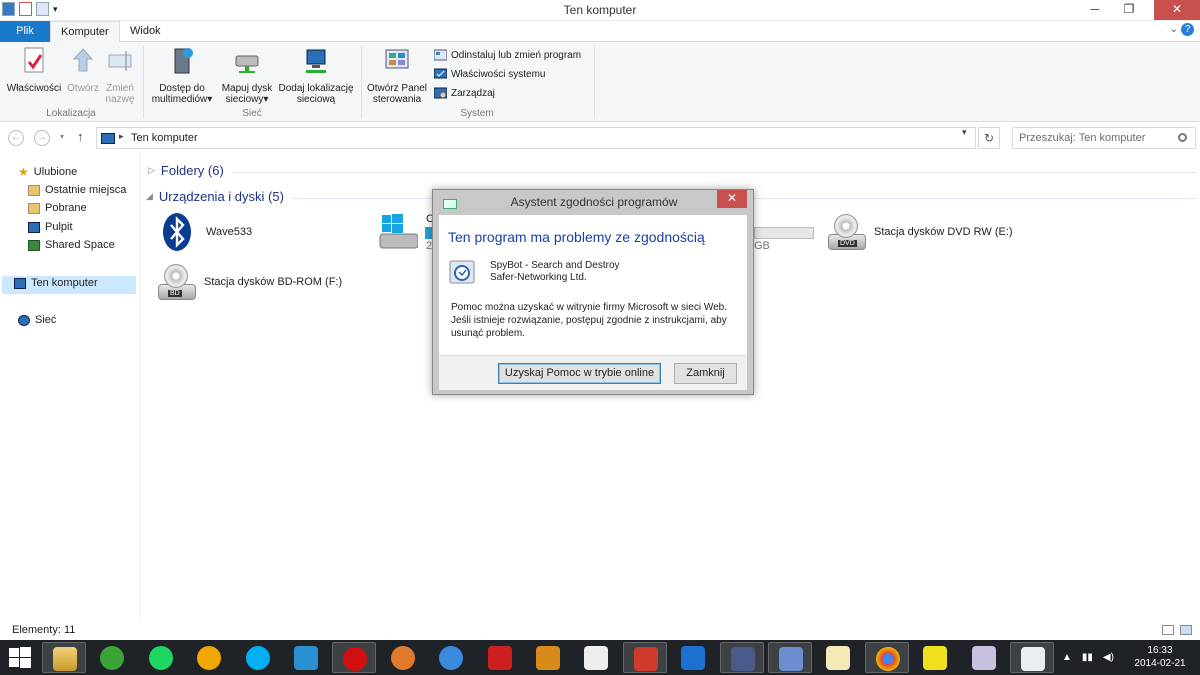 The width and height of the screenshot is (1200, 675). What do you see at coordinates (1095, 10) in the screenshot?
I see `minimize-button: ─` at bounding box center [1095, 10].